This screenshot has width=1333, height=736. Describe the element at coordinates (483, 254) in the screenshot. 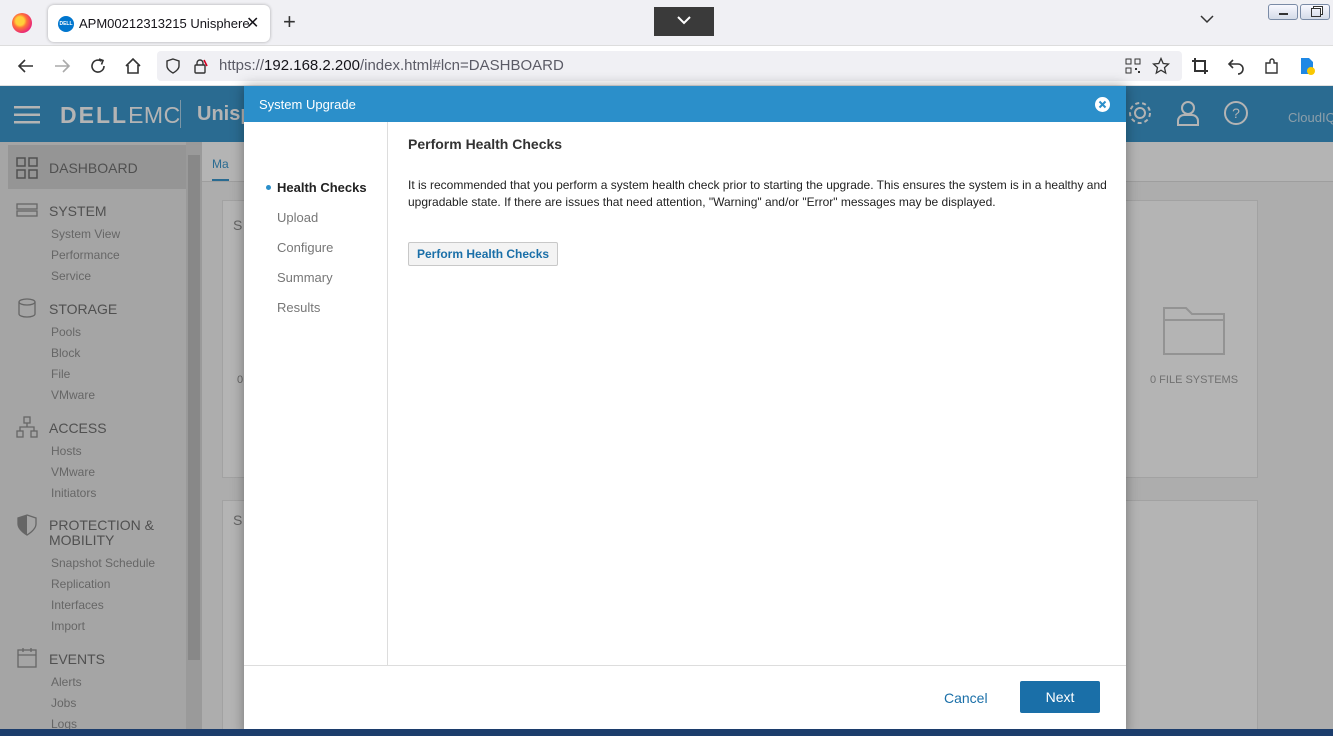

I see `perform-health-checks-button: Perform Health Checks` at that location.